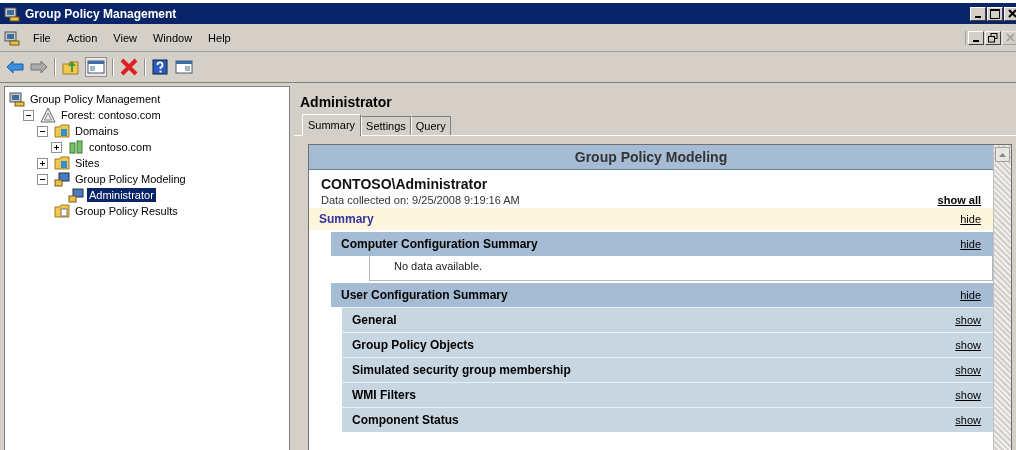 The image size is (1016, 450). Describe the element at coordinates (101, 13) in the screenshot. I see `window-title: Group Policy Management` at that location.